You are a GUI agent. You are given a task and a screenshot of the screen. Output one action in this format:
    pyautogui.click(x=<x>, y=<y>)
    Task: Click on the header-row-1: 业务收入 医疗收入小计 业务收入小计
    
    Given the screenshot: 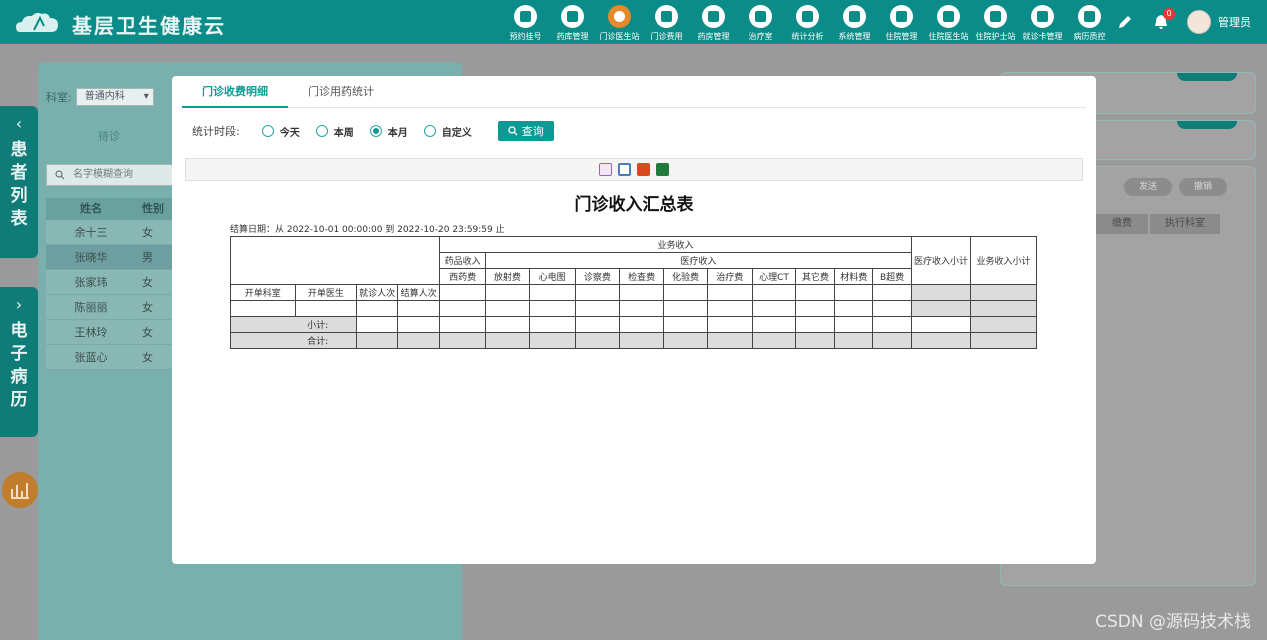 What is the action you would take?
    pyautogui.click(x=633, y=260)
    